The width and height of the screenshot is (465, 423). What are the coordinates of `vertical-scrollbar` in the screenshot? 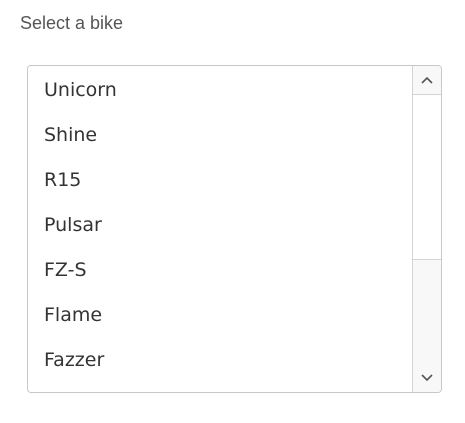 It's located at (426, 229).